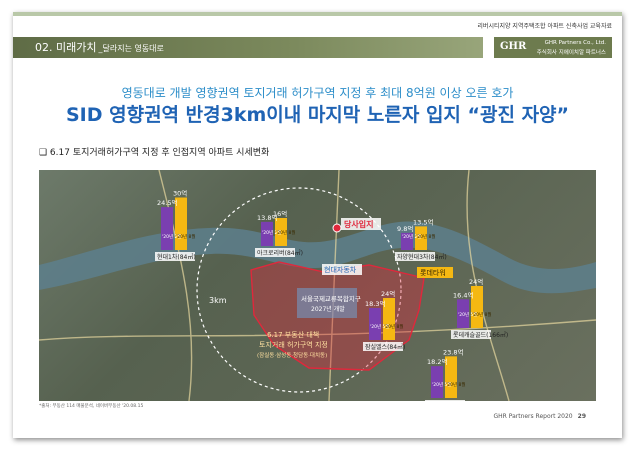 The image size is (640, 457). Describe the element at coordinates (337, 228) in the screenshot. I see `site-marker` at that location.